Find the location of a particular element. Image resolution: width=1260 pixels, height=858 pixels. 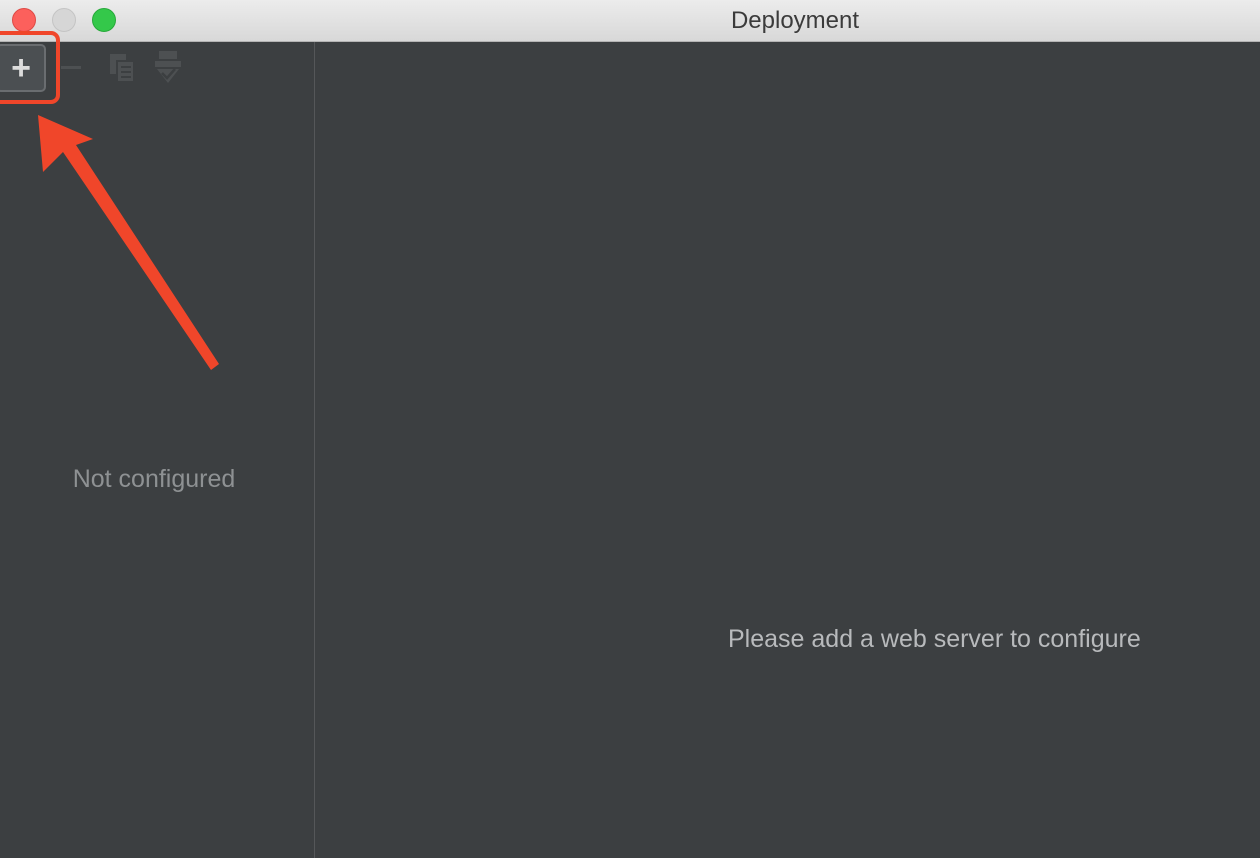

add-server-button: + is located at coordinates (23, 68).